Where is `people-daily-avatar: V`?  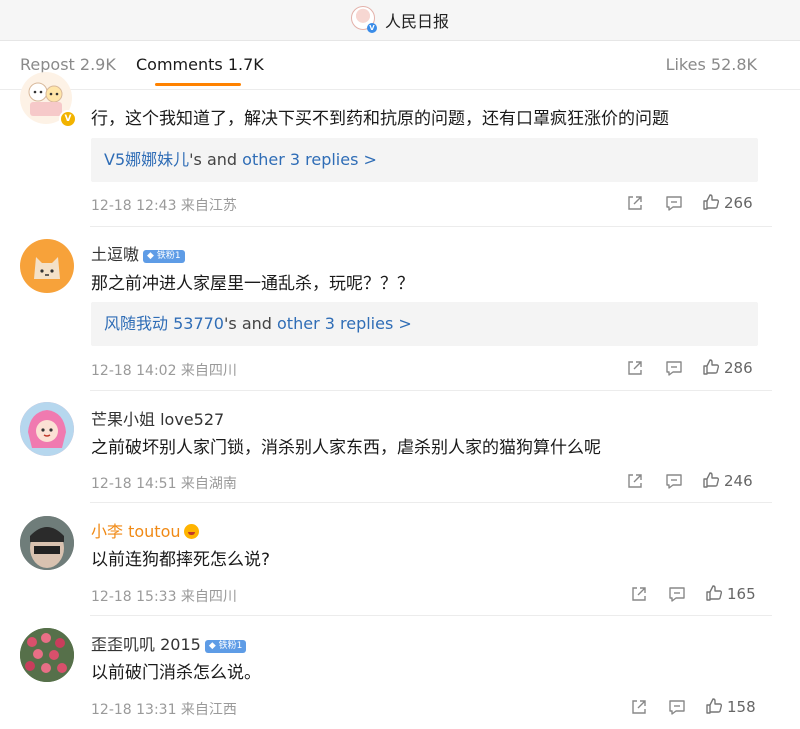
people-daily-avatar: V is located at coordinates (363, 19).